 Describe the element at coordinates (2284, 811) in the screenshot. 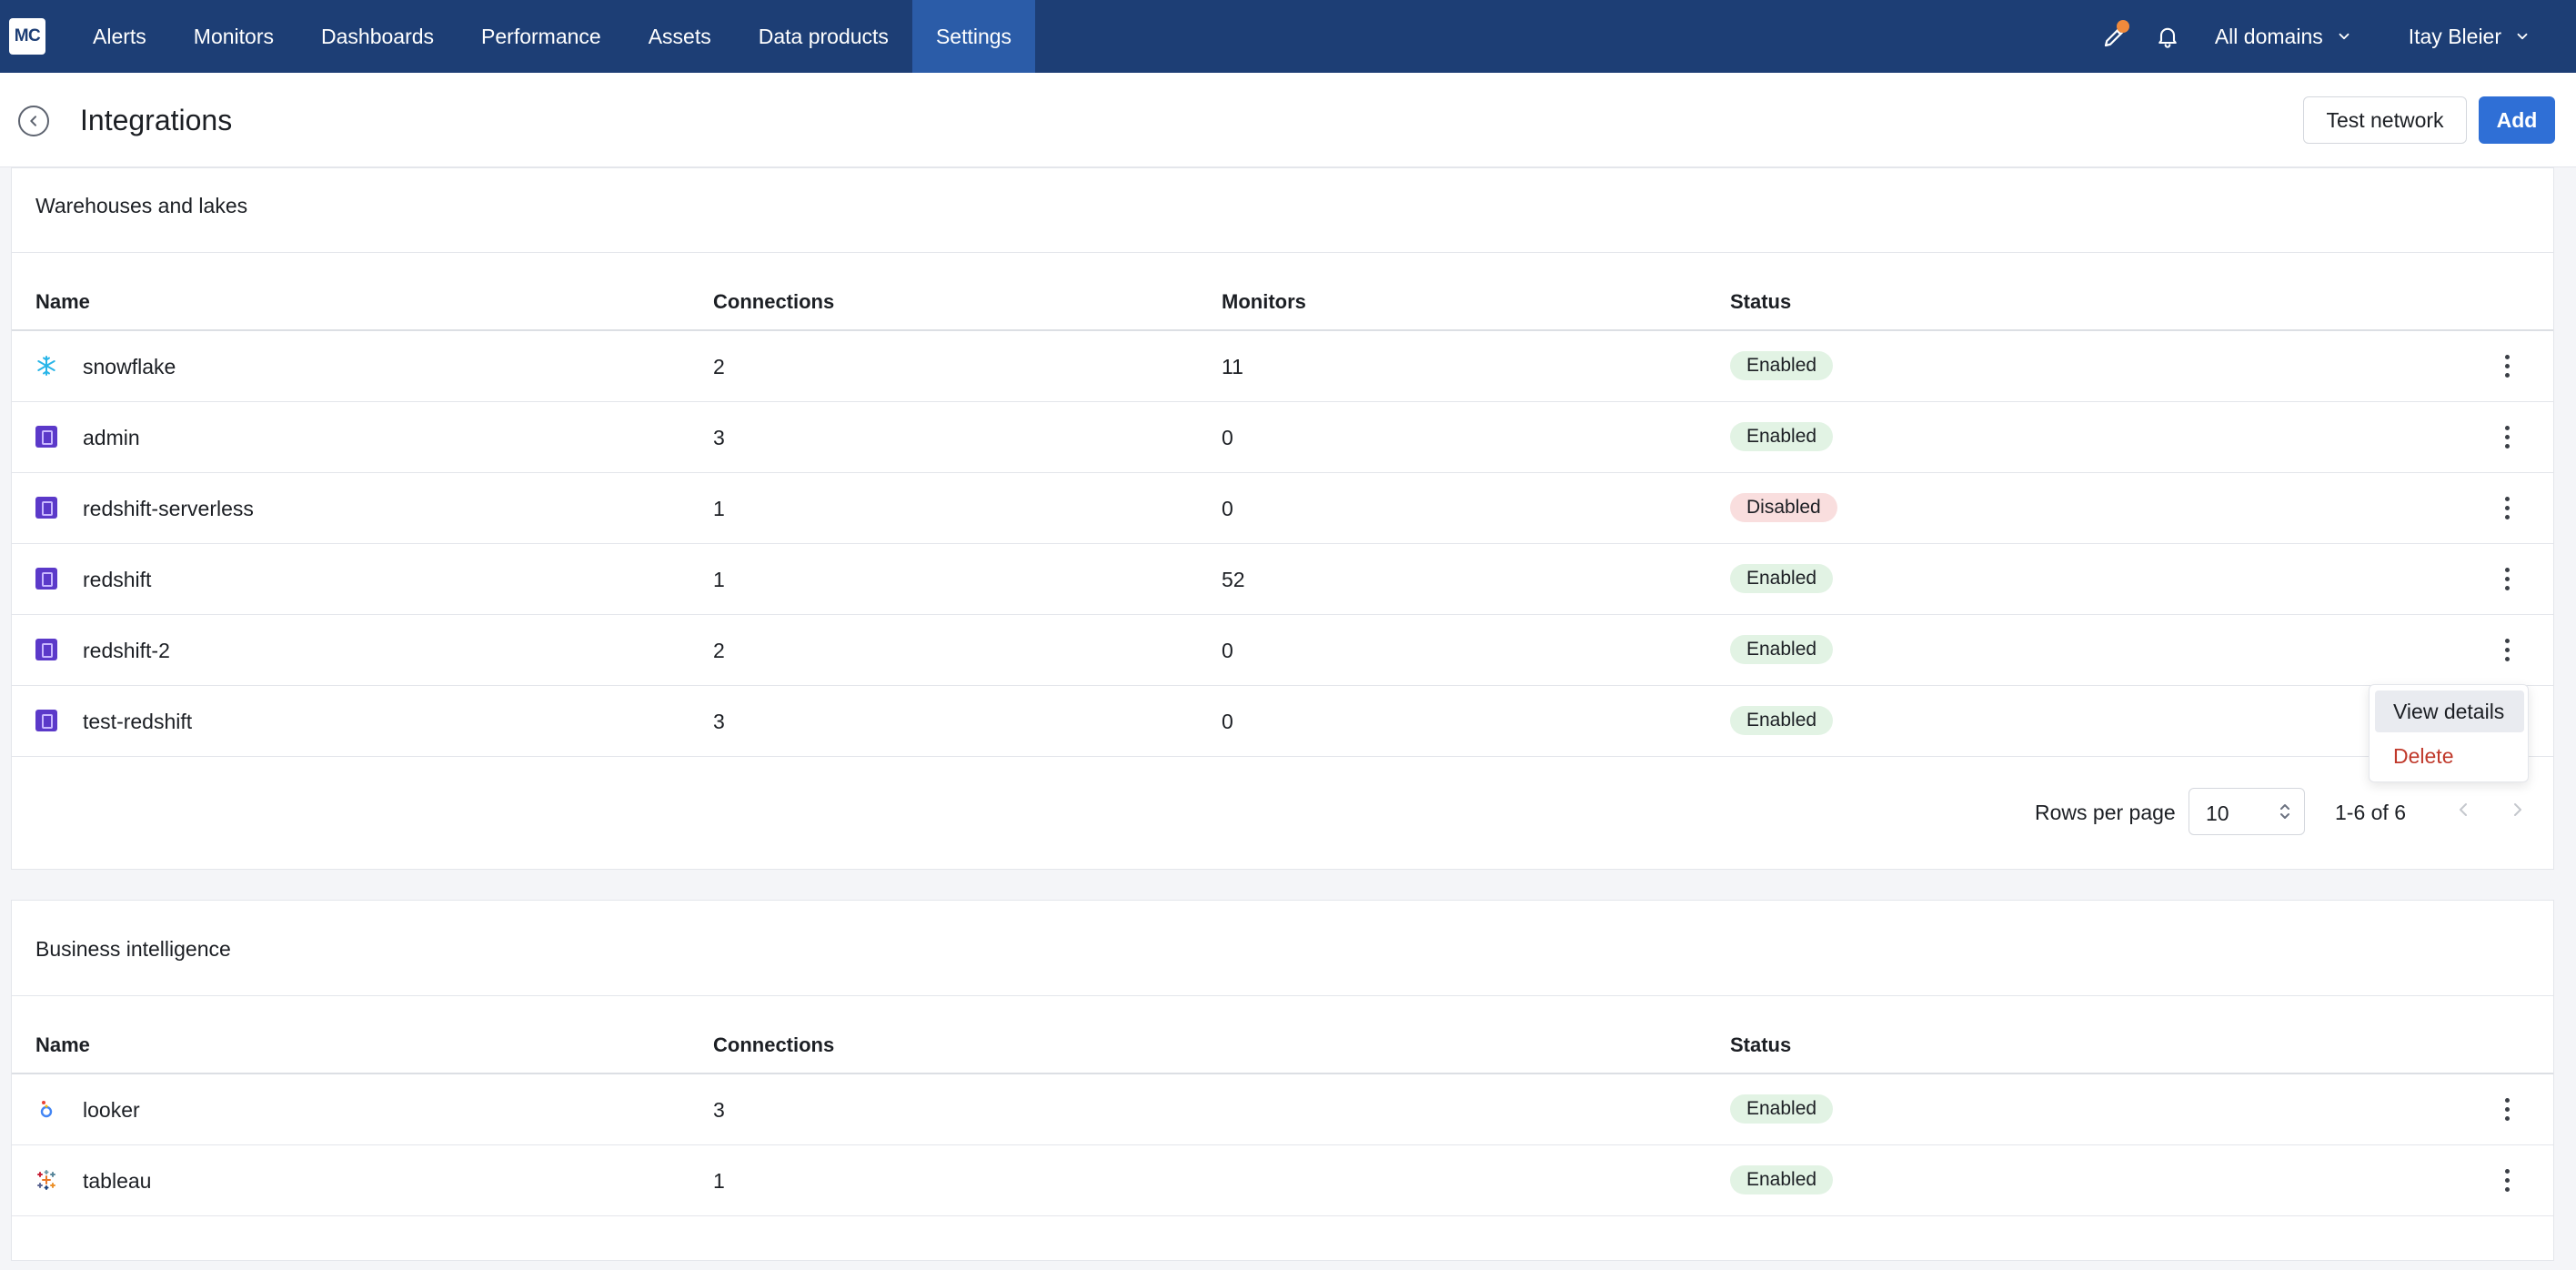

I see `sort-arrows-icon` at that location.